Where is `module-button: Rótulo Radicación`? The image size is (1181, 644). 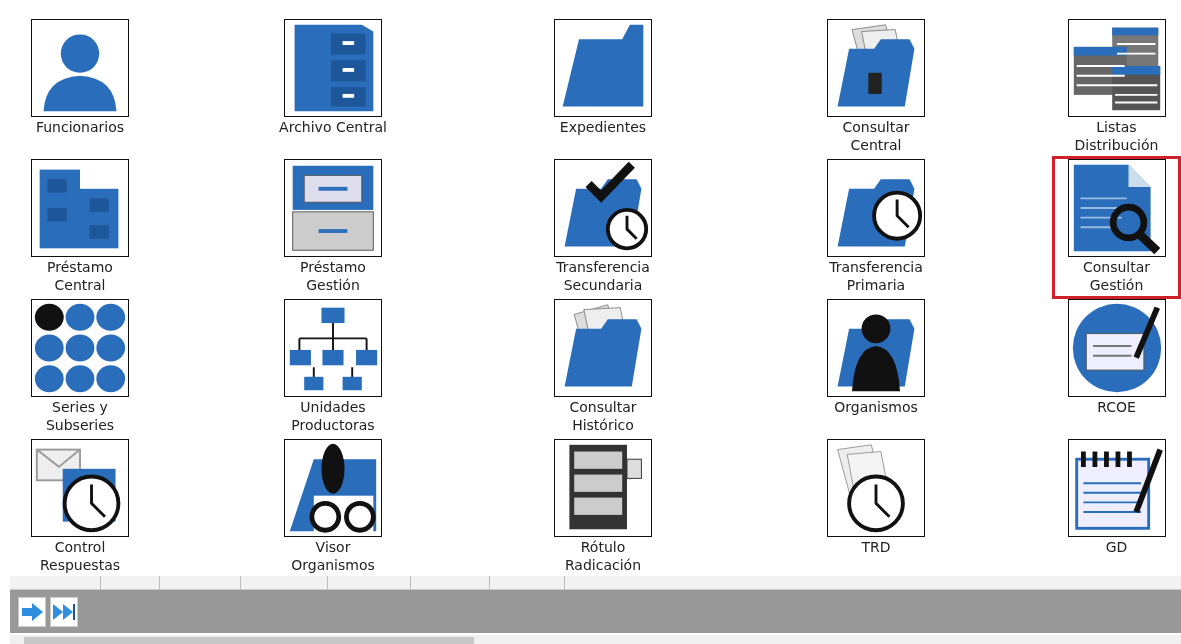
module-button: Rótulo Radicación is located at coordinates (603, 507).